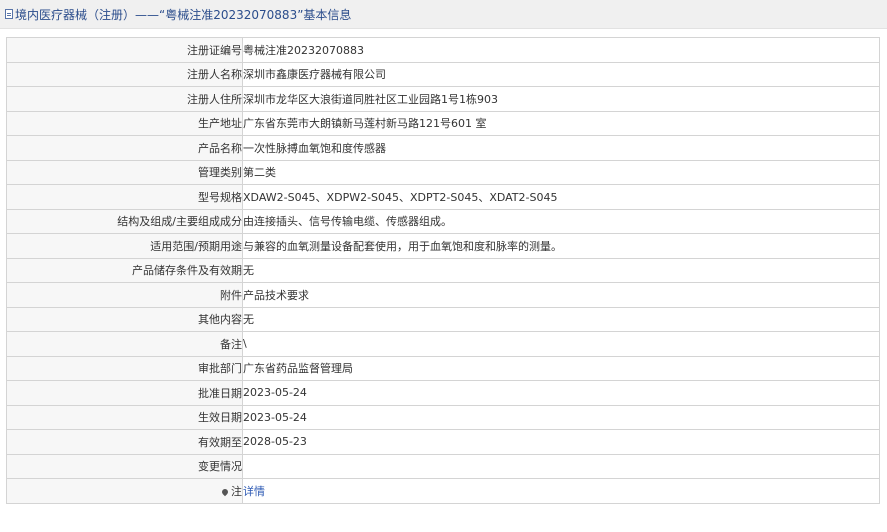  Describe the element at coordinates (561, 368) in the screenshot. I see `row-value: 广东省药品监督管理局` at that location.